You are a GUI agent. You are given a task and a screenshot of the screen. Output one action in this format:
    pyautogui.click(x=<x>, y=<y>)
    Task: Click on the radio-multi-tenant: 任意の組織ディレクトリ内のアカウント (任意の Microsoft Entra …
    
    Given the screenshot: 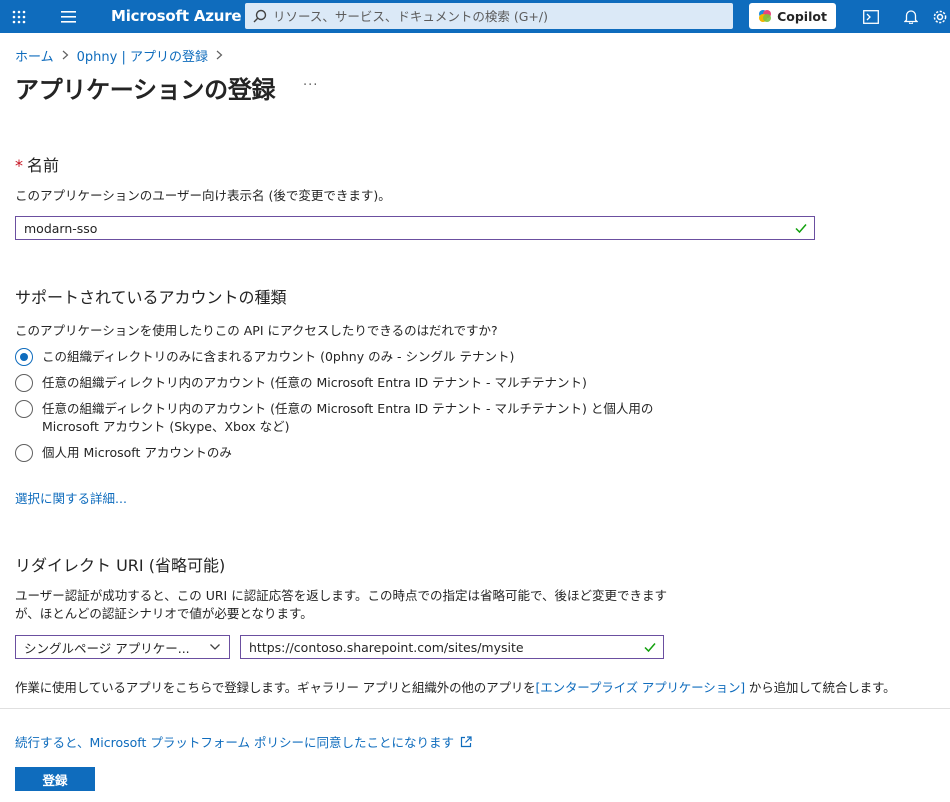 What is the action you would take?
    pyautogui.click(x=301, y=383)
    